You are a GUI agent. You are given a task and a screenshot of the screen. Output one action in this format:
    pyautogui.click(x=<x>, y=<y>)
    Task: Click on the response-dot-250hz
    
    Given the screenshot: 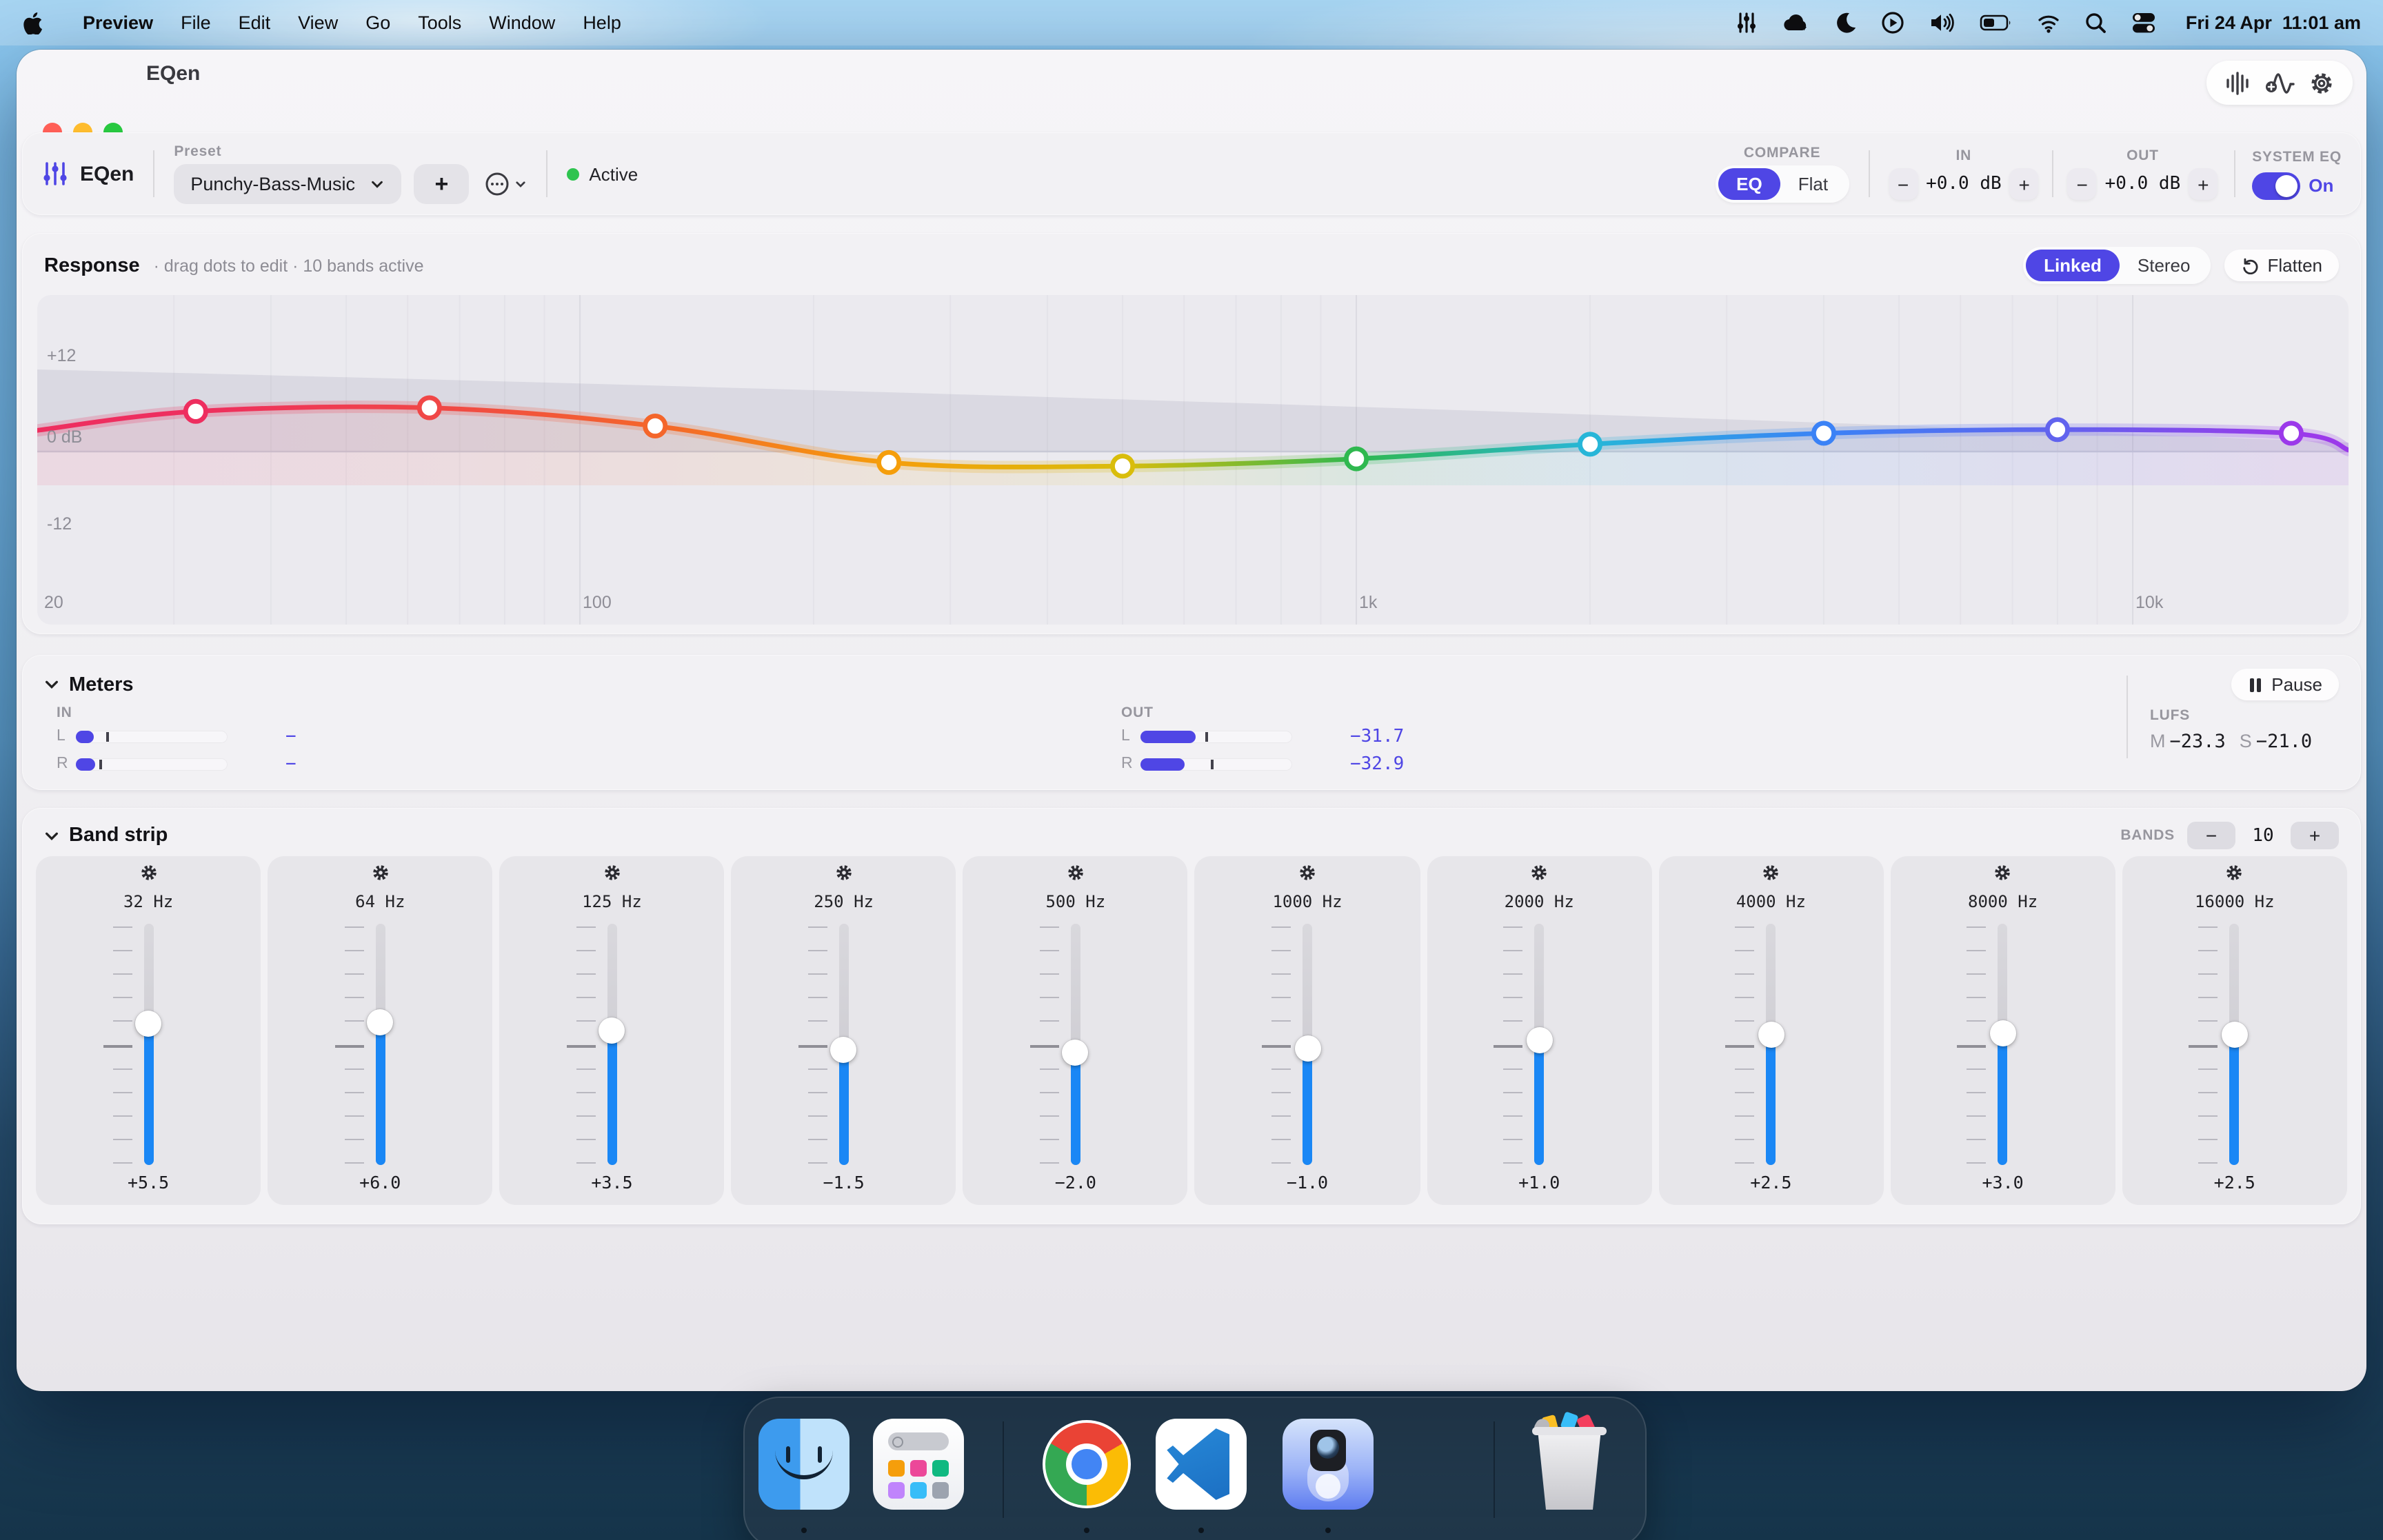 What is the action you would take?
    pyautogui.click(x=889, y=462)
    